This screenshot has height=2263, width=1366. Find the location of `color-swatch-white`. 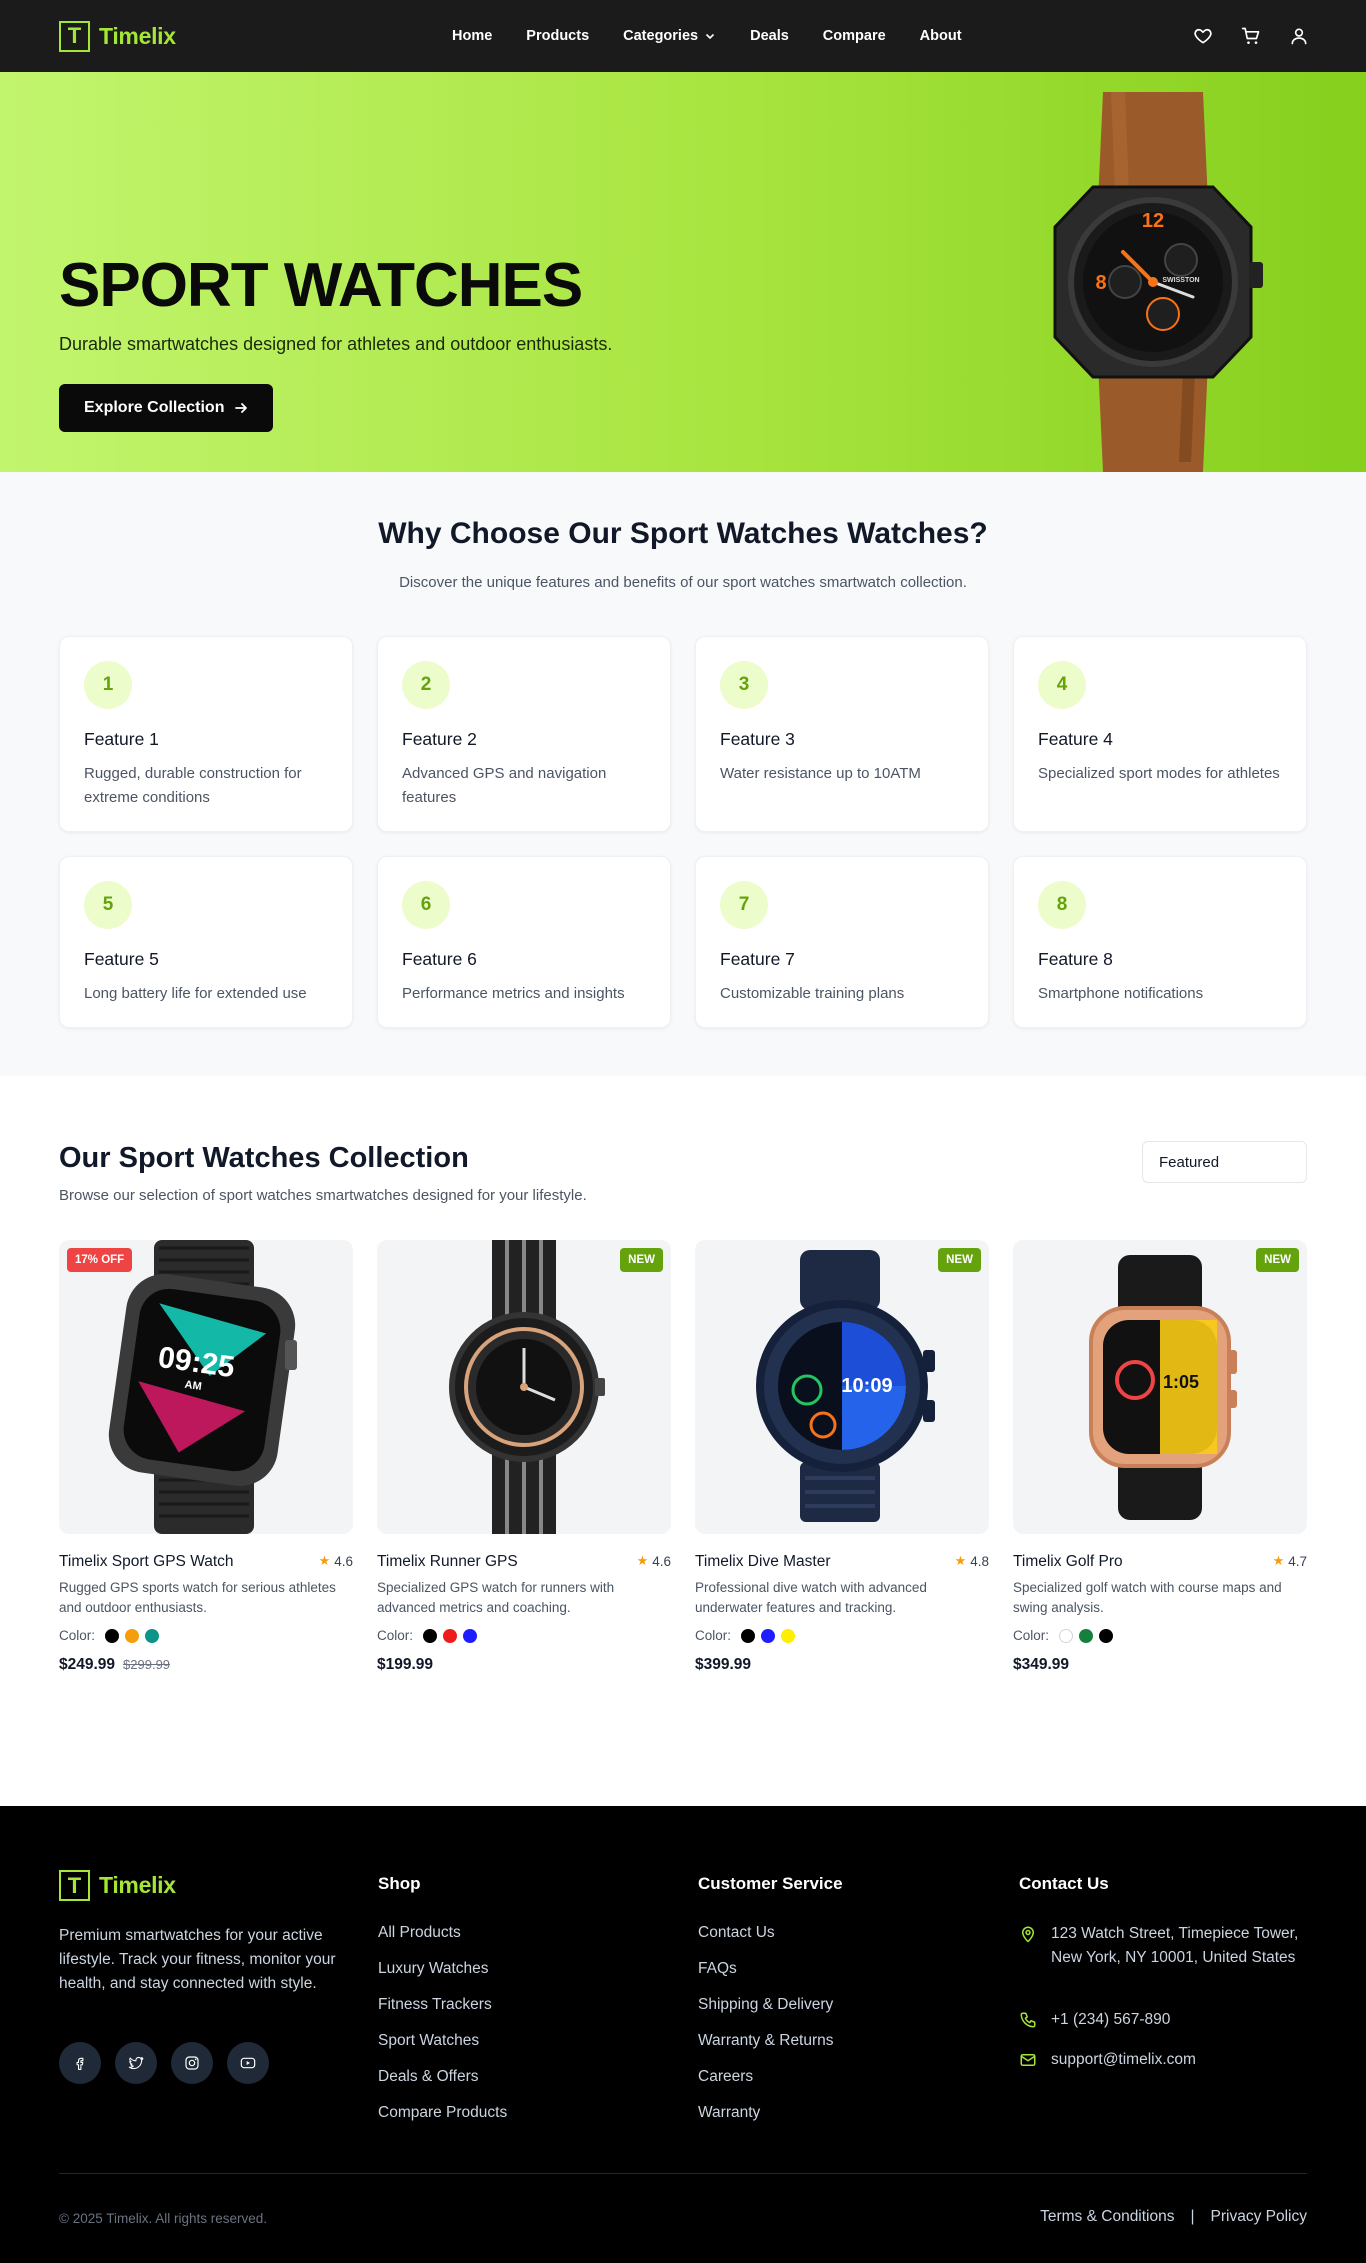

color-swatch-white is located at coordinates (1066, 1635).